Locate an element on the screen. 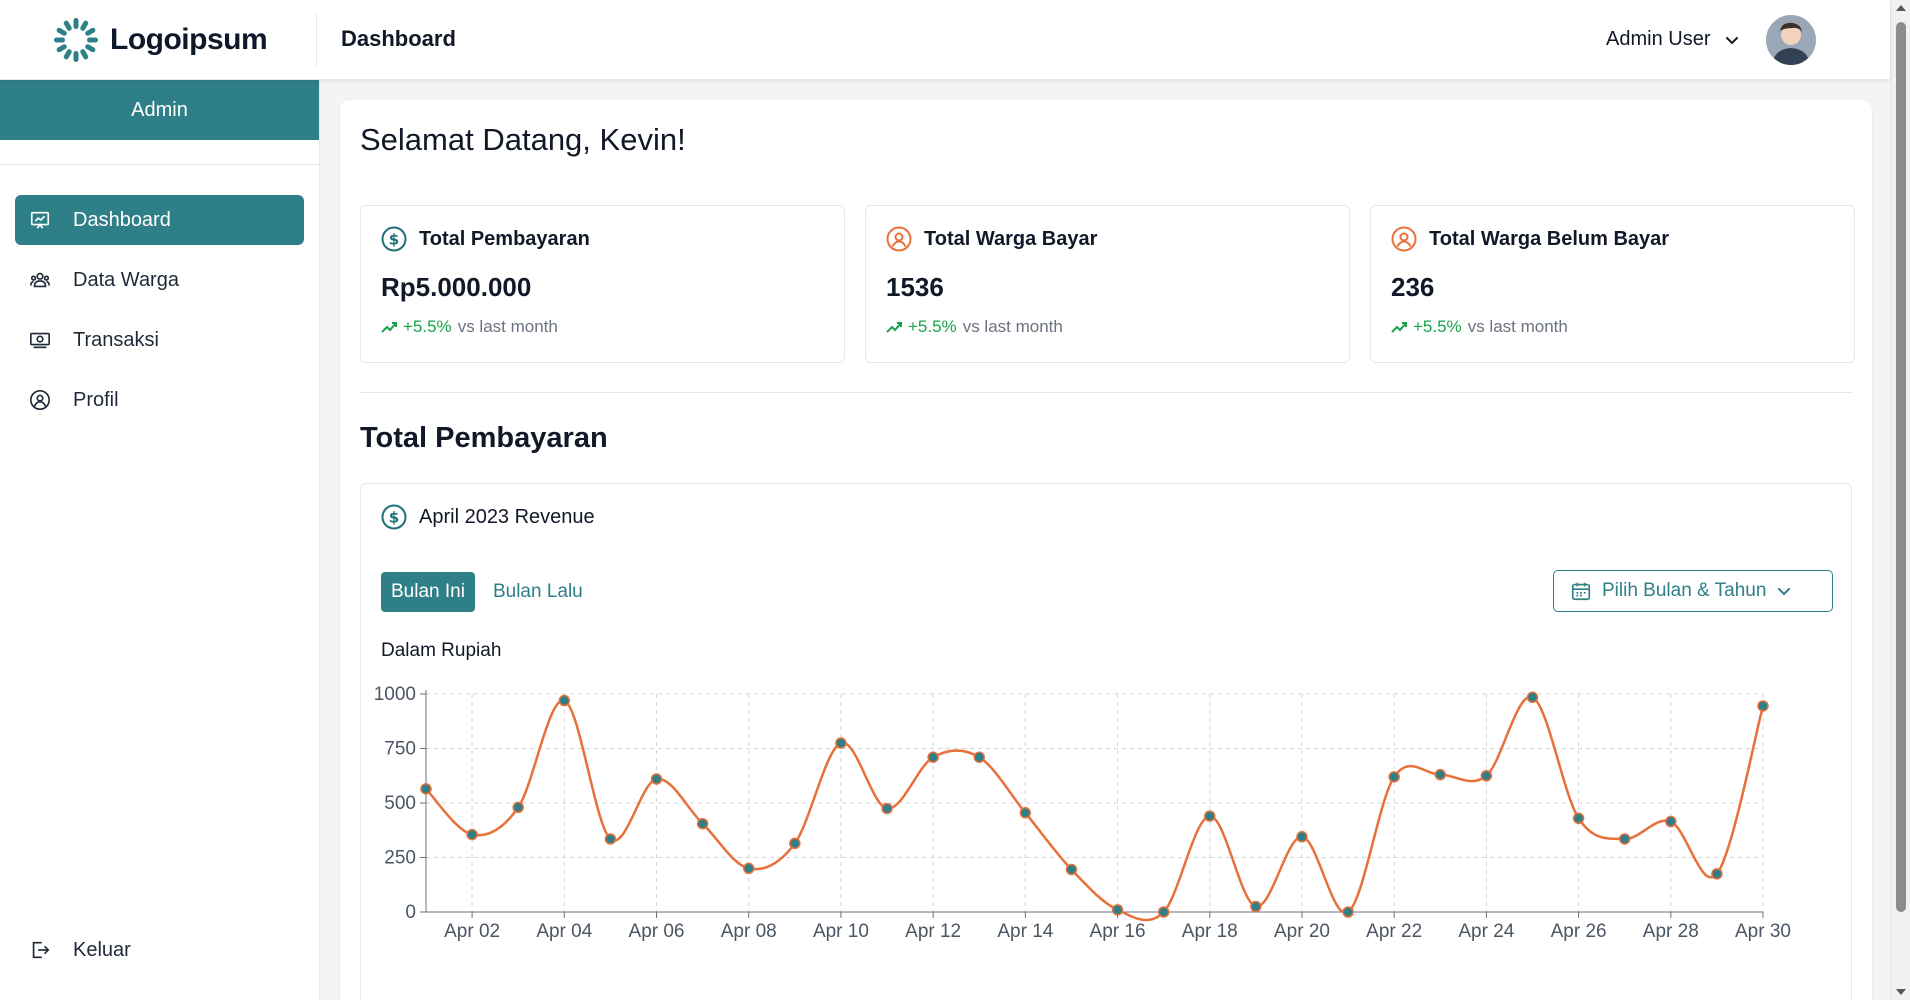  dollar-circle-icon: $ is located at coordinates (394, 517).